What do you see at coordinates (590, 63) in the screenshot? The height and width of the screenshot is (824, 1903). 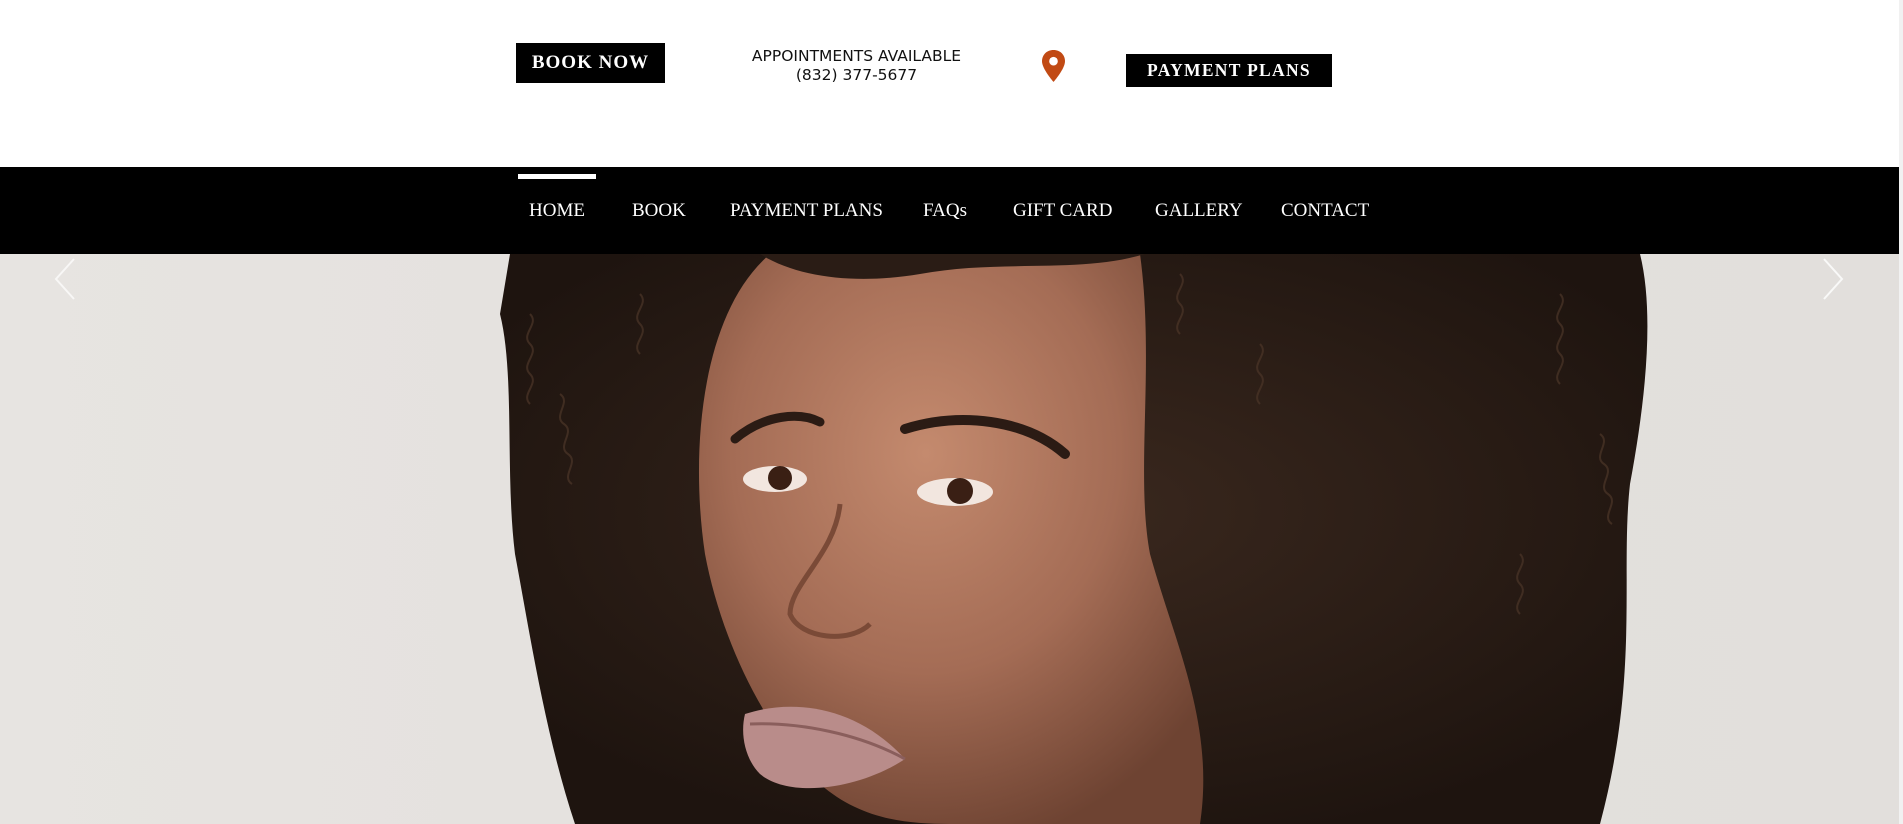 I see `book-now-button: BOOK NOW` at bounding box center [590, 63].